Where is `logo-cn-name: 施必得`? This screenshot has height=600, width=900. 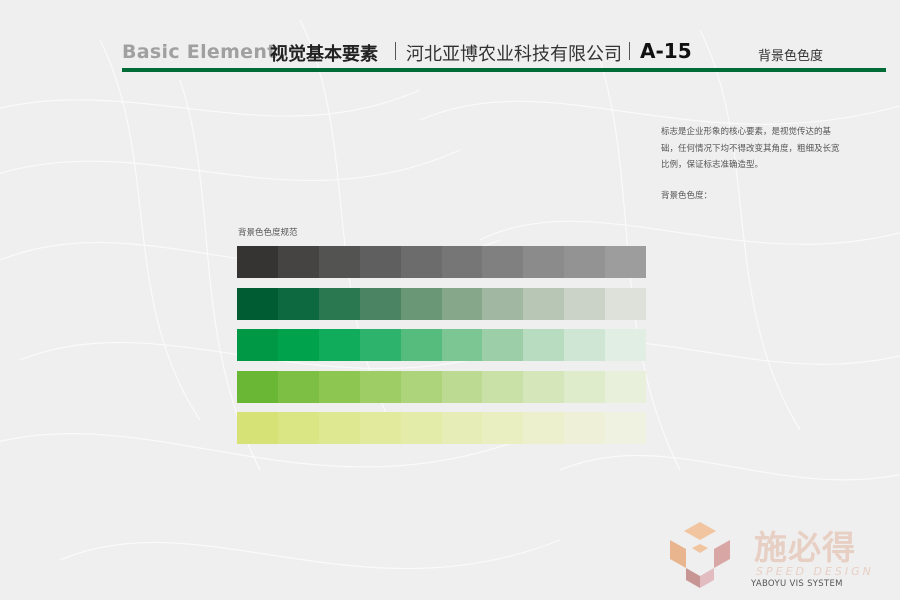
logo-cn-name: 施必得 is located at coordinates (805, 547).